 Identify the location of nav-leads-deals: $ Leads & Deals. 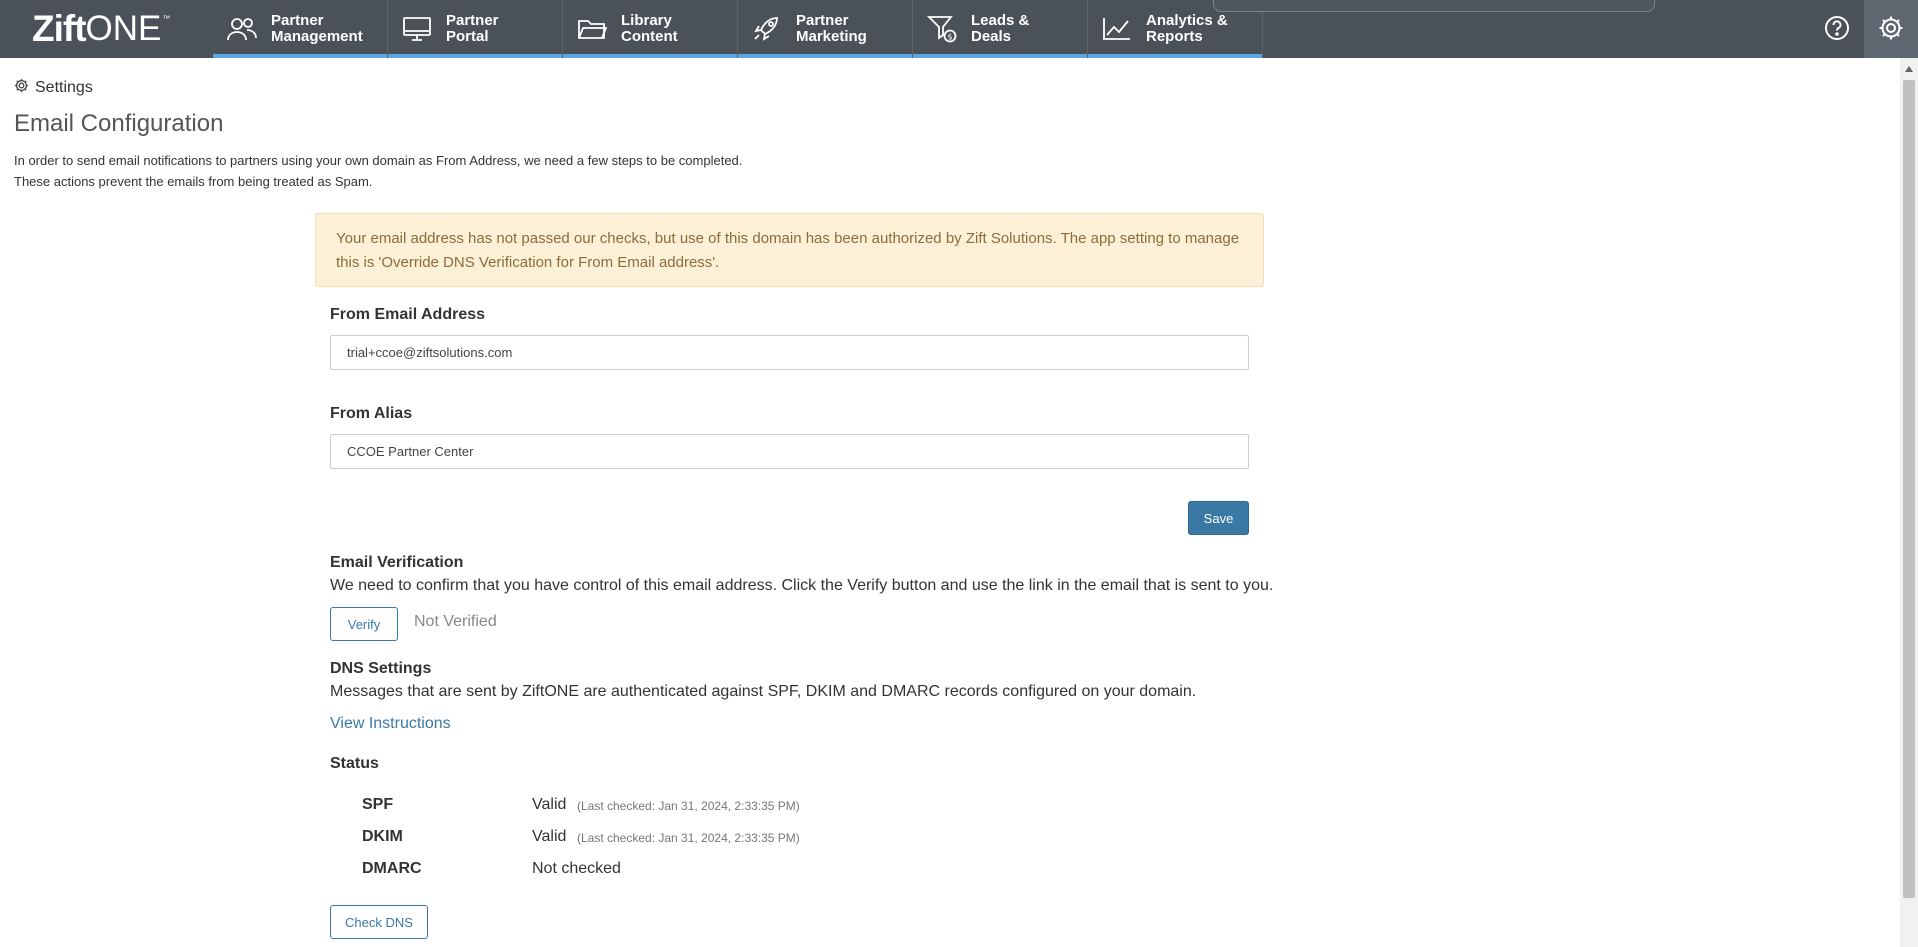
(1000, 29).